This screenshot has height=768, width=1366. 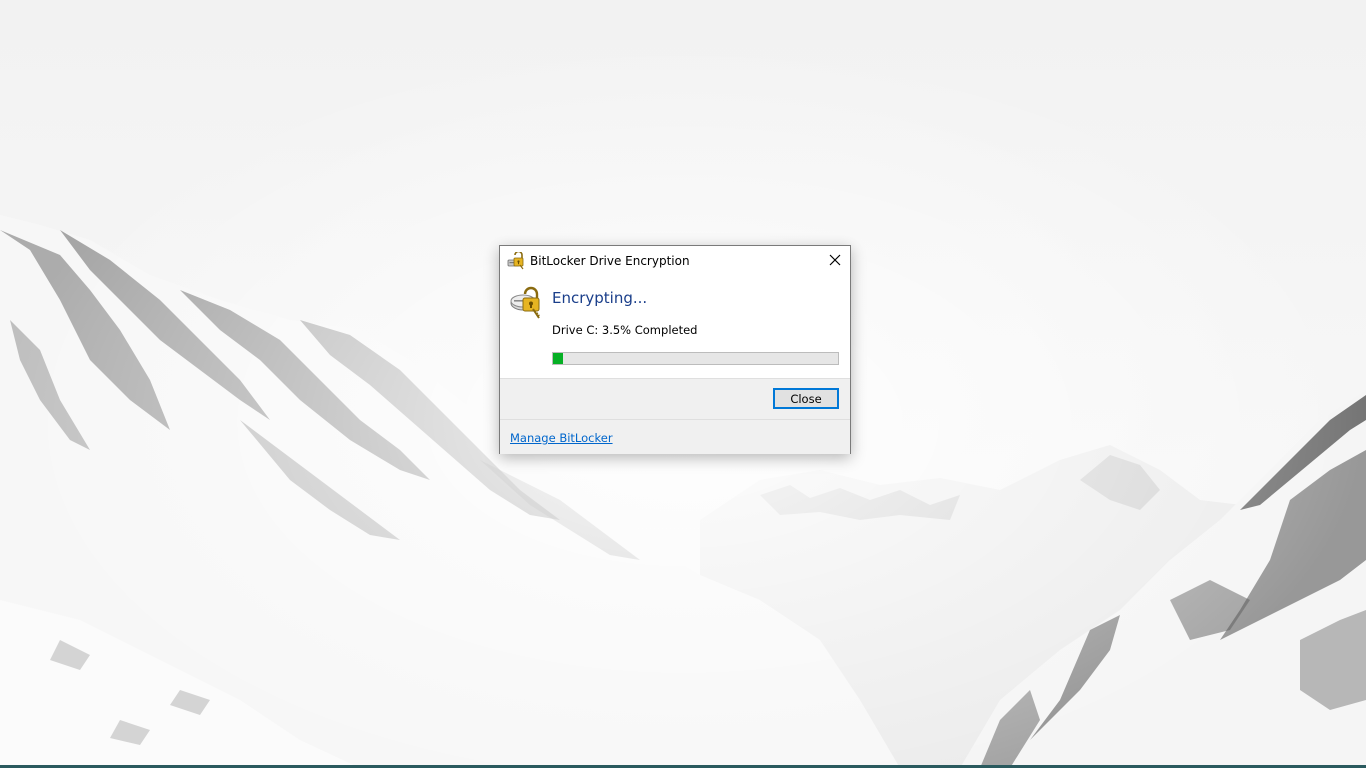 I want to click on encryption-progress-bar, so click(x=695, y=358).